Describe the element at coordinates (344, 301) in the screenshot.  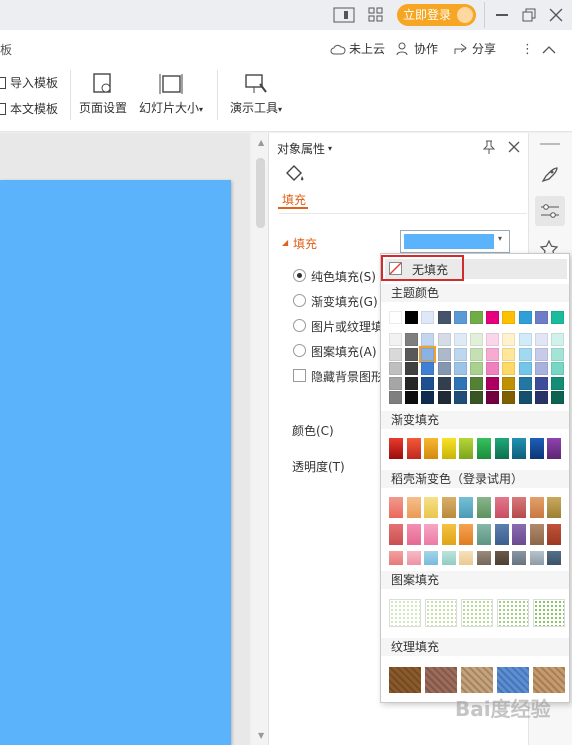
I see `option-gradient-fill: 渐变填充(G)` at that location.